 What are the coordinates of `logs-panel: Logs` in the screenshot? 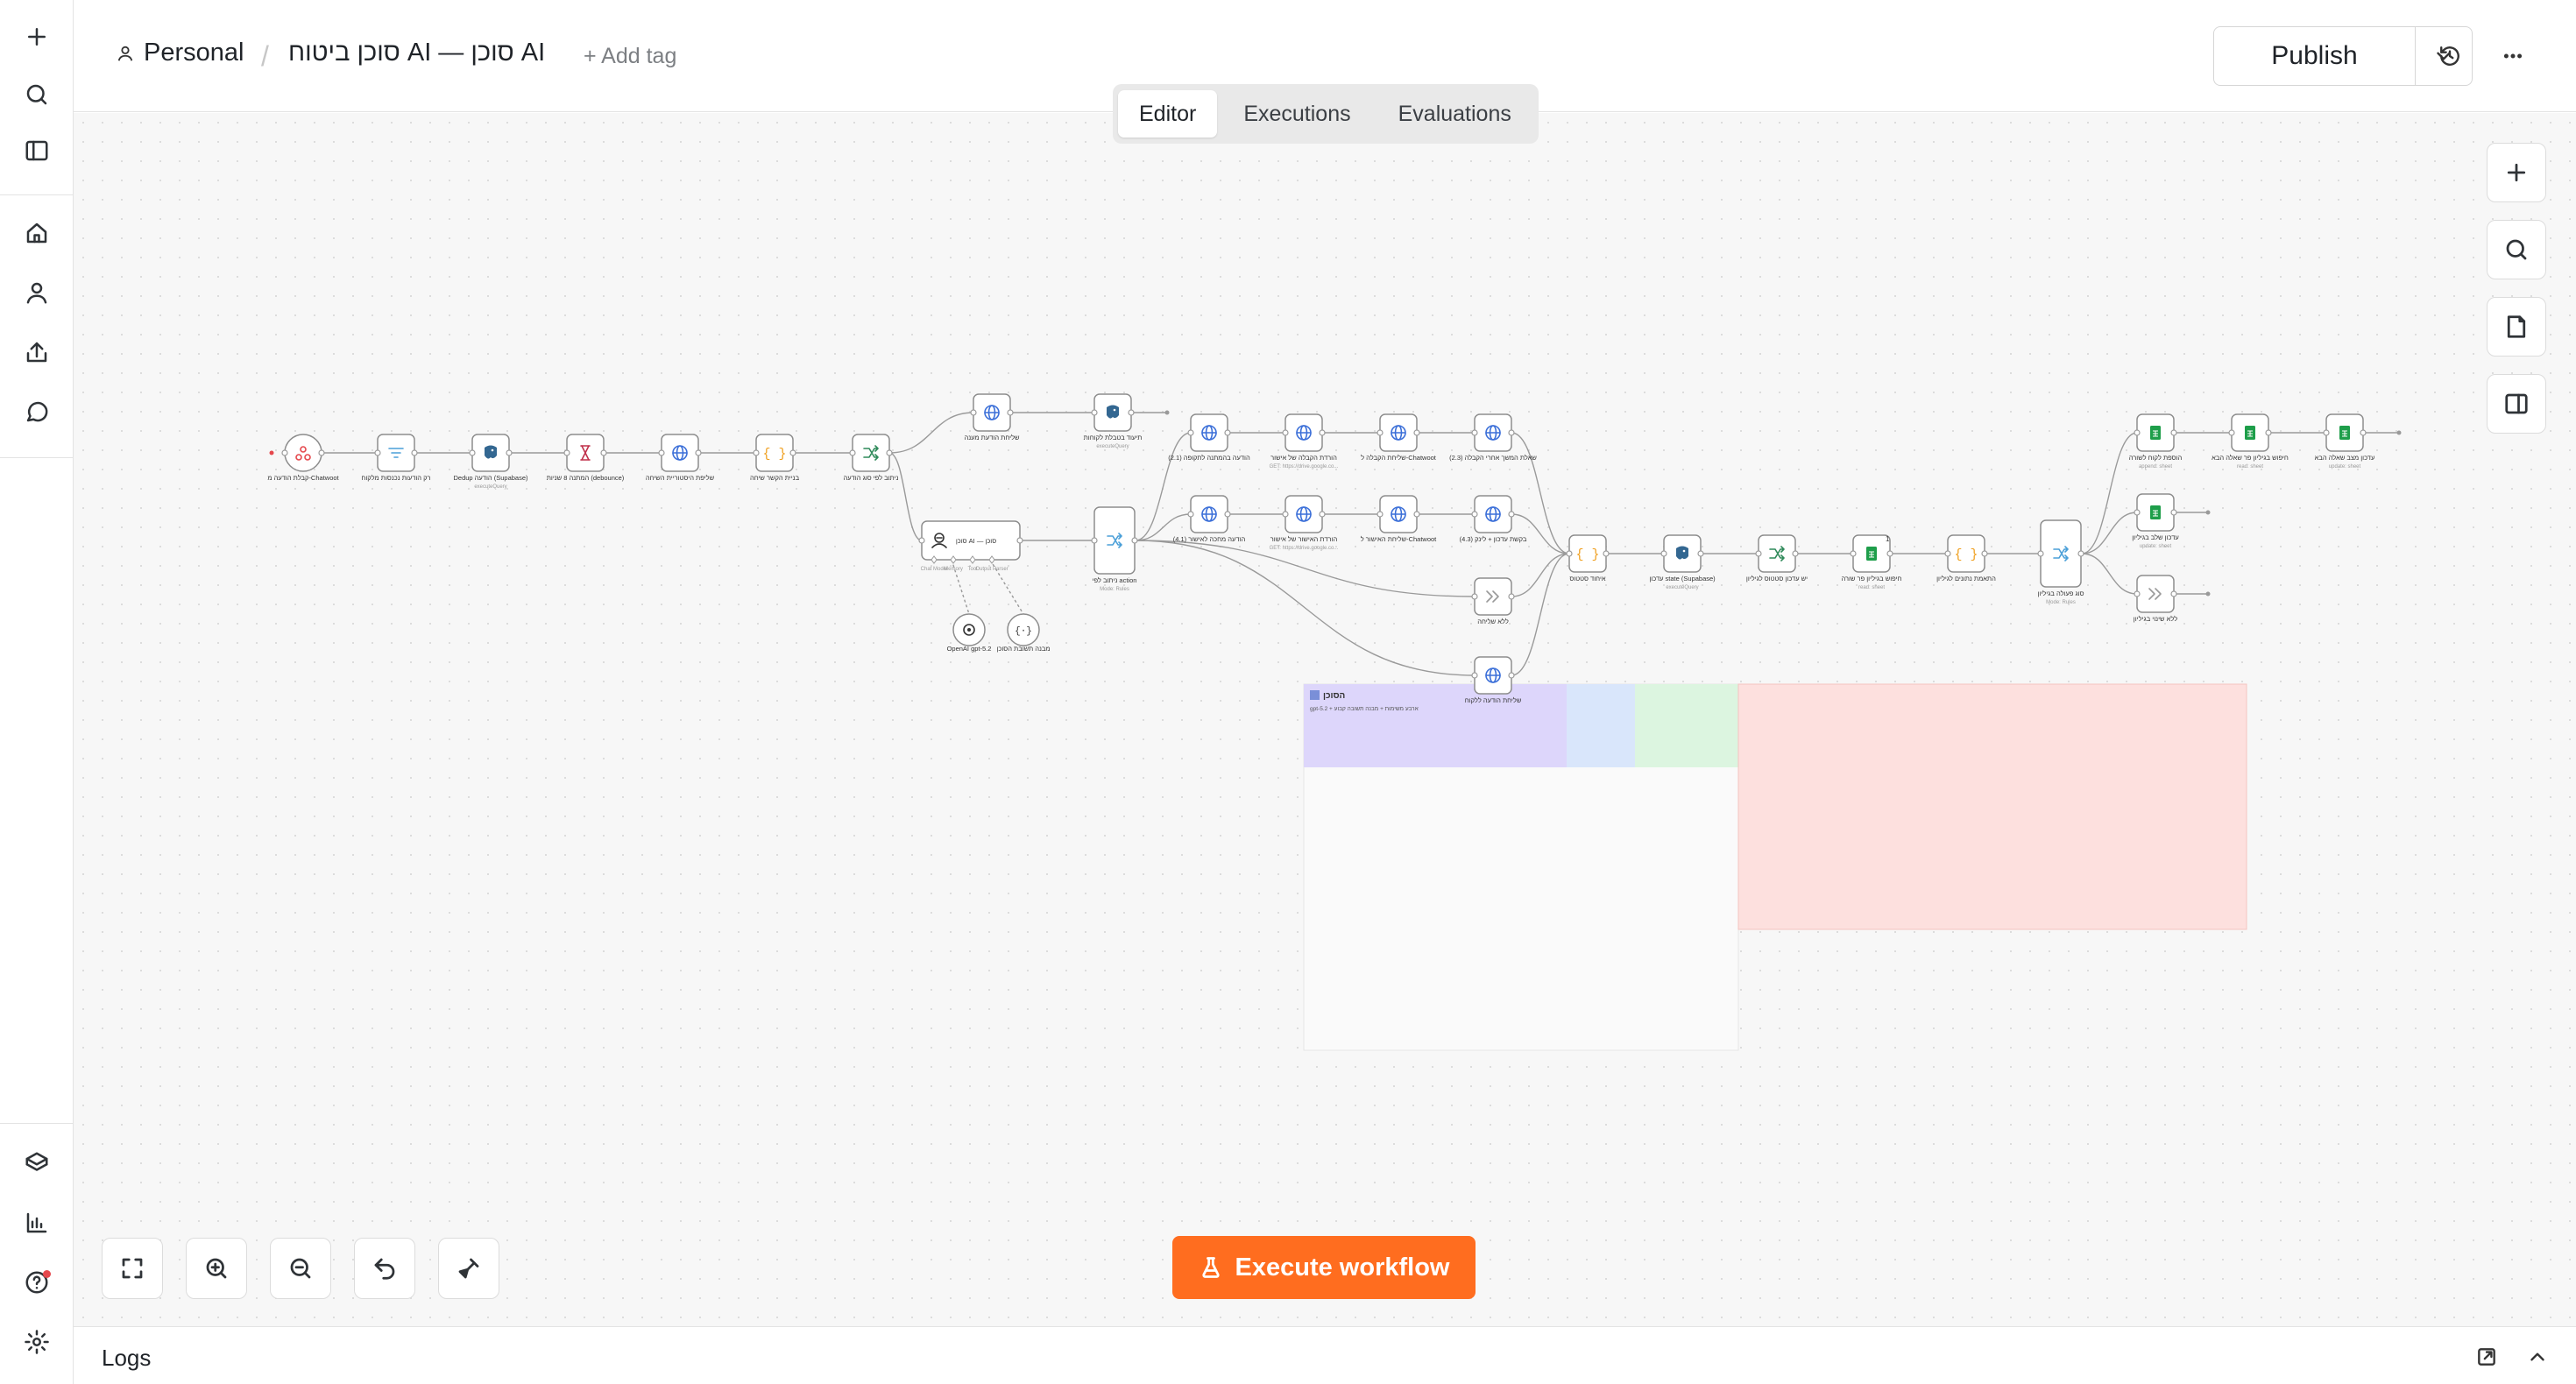 It's located at (1325, 1355).